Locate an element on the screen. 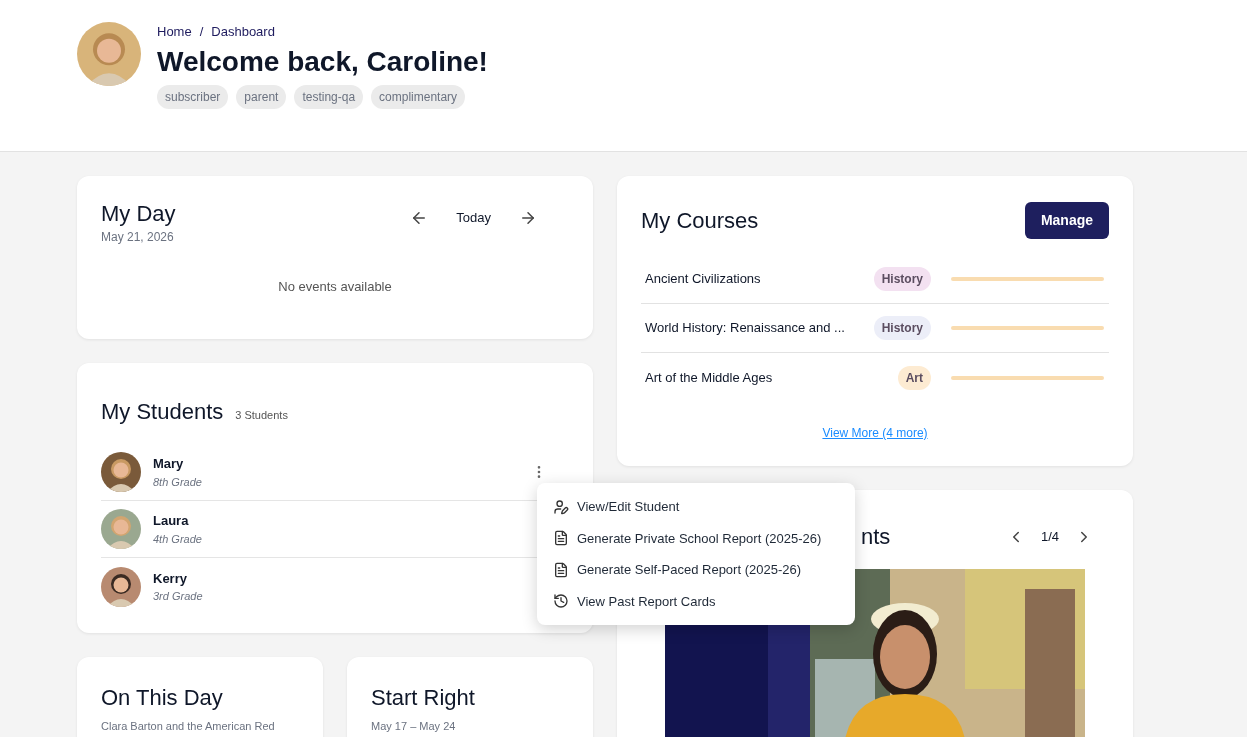 The width and height of the screenshot is (1247, 737). subject-tag: Art is located at coordinates (914, 377).